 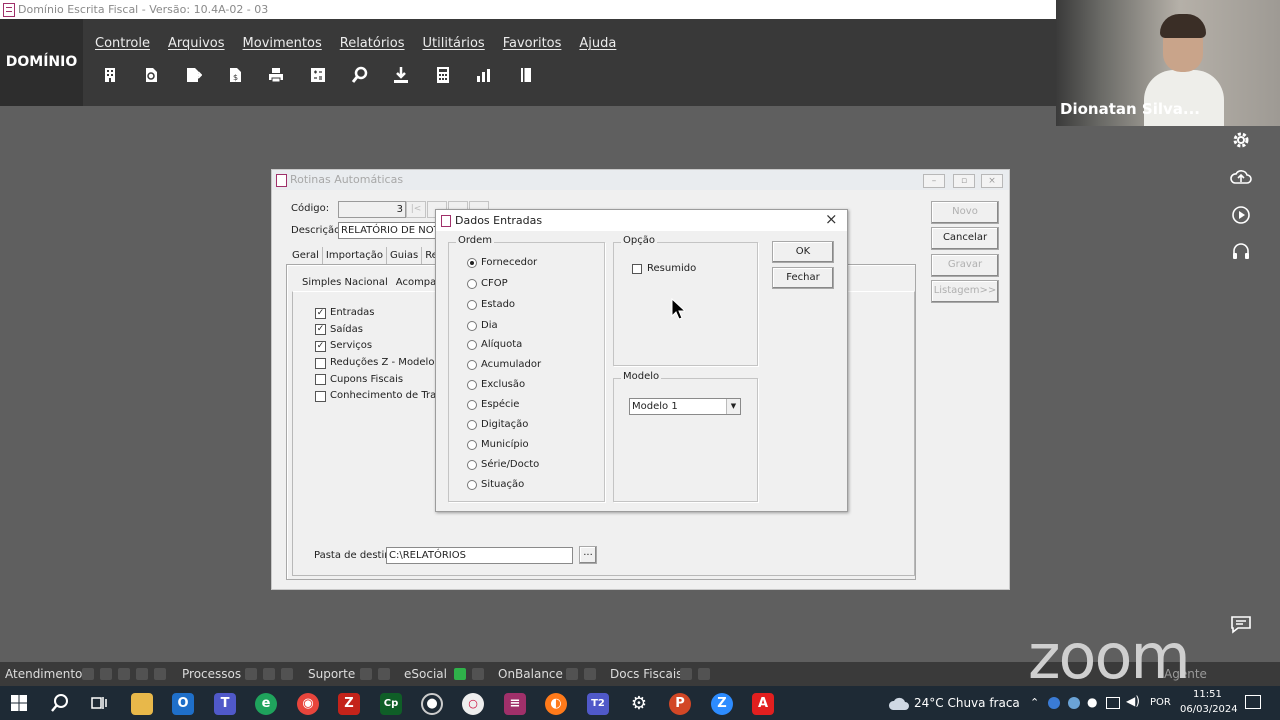 What do you see at coordinates (484, 79) in the screenshot?
I see `chart-icon` at bounding box center [484, 79].